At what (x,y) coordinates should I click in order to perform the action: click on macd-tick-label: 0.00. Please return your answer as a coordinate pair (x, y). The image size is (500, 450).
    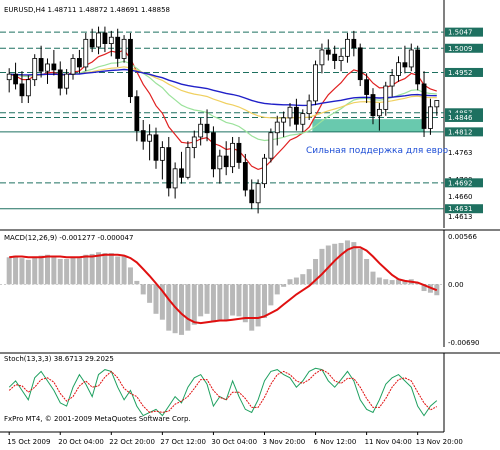
    Looking at the image, I should click on (456, 285).